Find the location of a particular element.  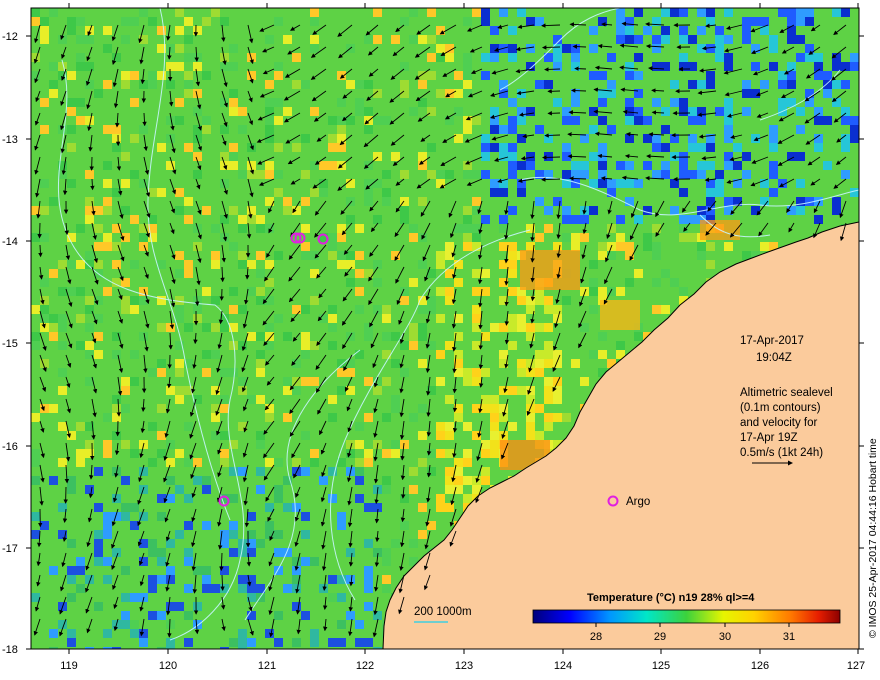

y-tick-15: -15 is located at coordinates (10, 344).